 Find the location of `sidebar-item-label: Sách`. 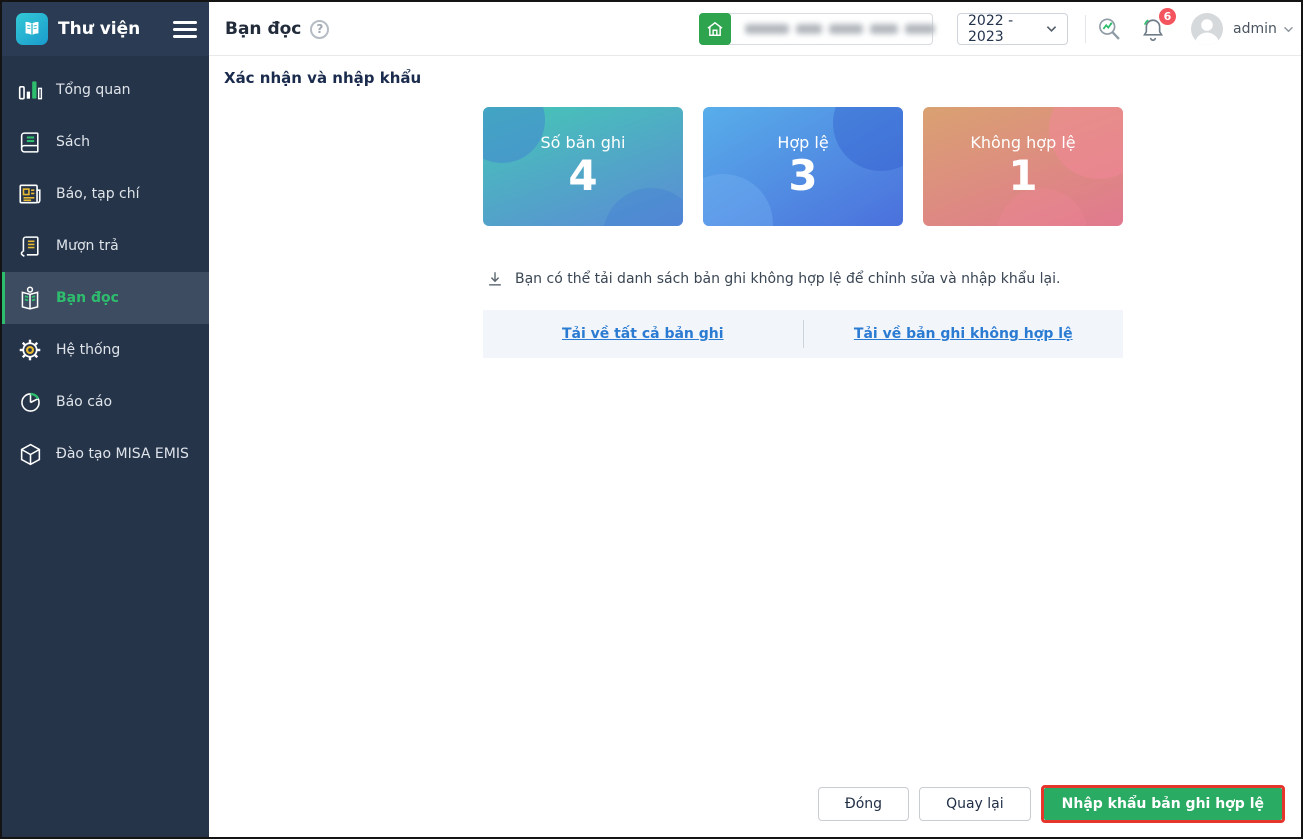

sidebar-item-label: Sách is located at coordinates (73, 142).